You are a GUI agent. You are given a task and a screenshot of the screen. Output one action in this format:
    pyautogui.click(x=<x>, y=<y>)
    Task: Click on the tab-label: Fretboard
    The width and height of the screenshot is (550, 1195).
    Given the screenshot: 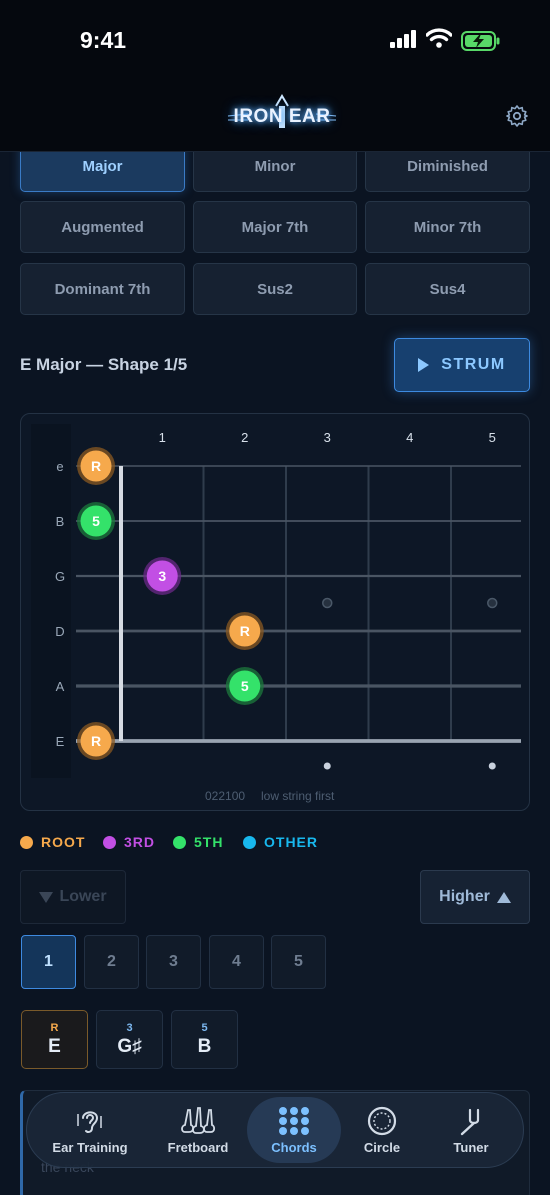 What is the action you would take?
    pyautogui.click(x=198, y=1147)
    